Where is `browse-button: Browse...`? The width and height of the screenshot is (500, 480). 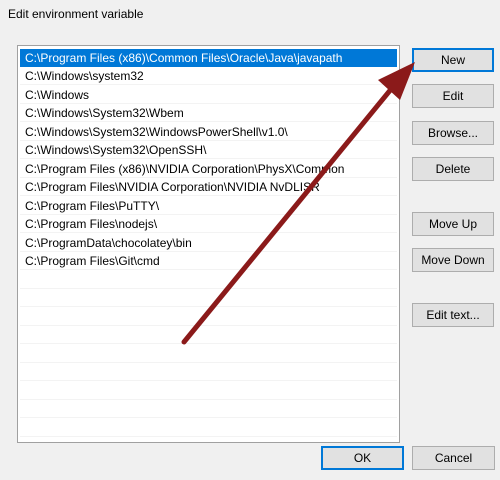
browse-button: Browse... is located at coordinates (453, 133).